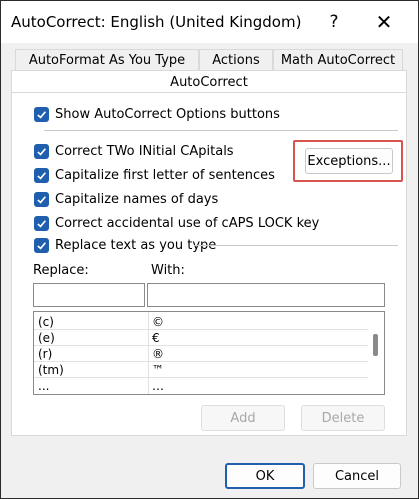 Image resolution: width=419 pixels, height=499 pixels. I want to click on list-item-replace: (c), so click(46, 322).